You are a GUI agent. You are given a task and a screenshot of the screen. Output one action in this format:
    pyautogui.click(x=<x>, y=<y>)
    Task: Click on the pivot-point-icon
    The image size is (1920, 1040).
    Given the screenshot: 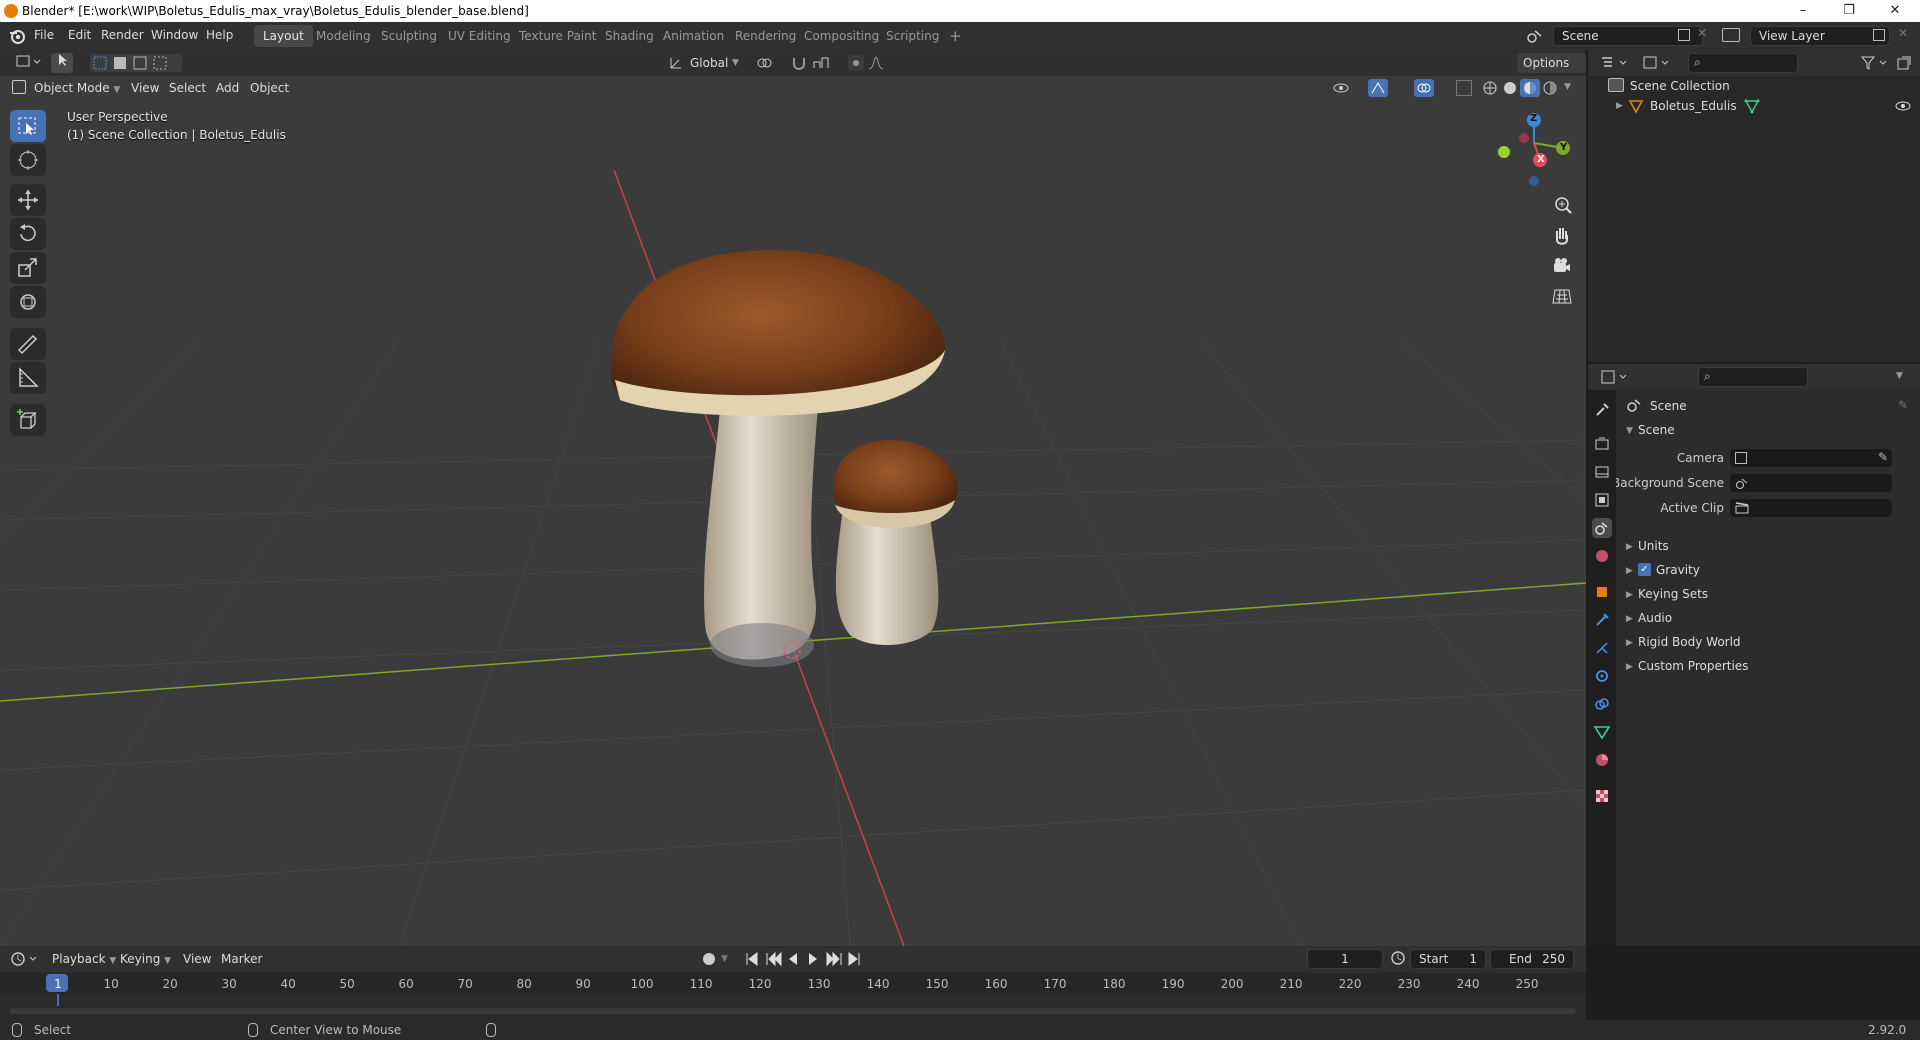 What is the action you would take?
    pyautogui.click(x=764, y=63)
    